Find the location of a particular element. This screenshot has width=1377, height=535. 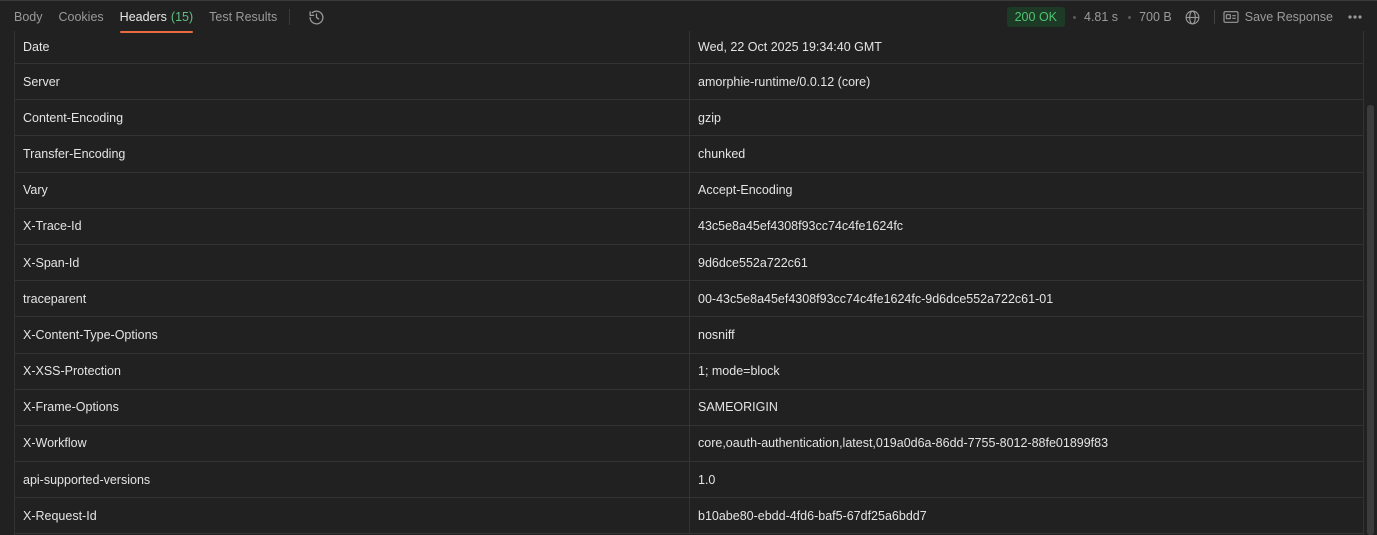

header-value: Accept-Encoding is located at coordinates (1026, 190).